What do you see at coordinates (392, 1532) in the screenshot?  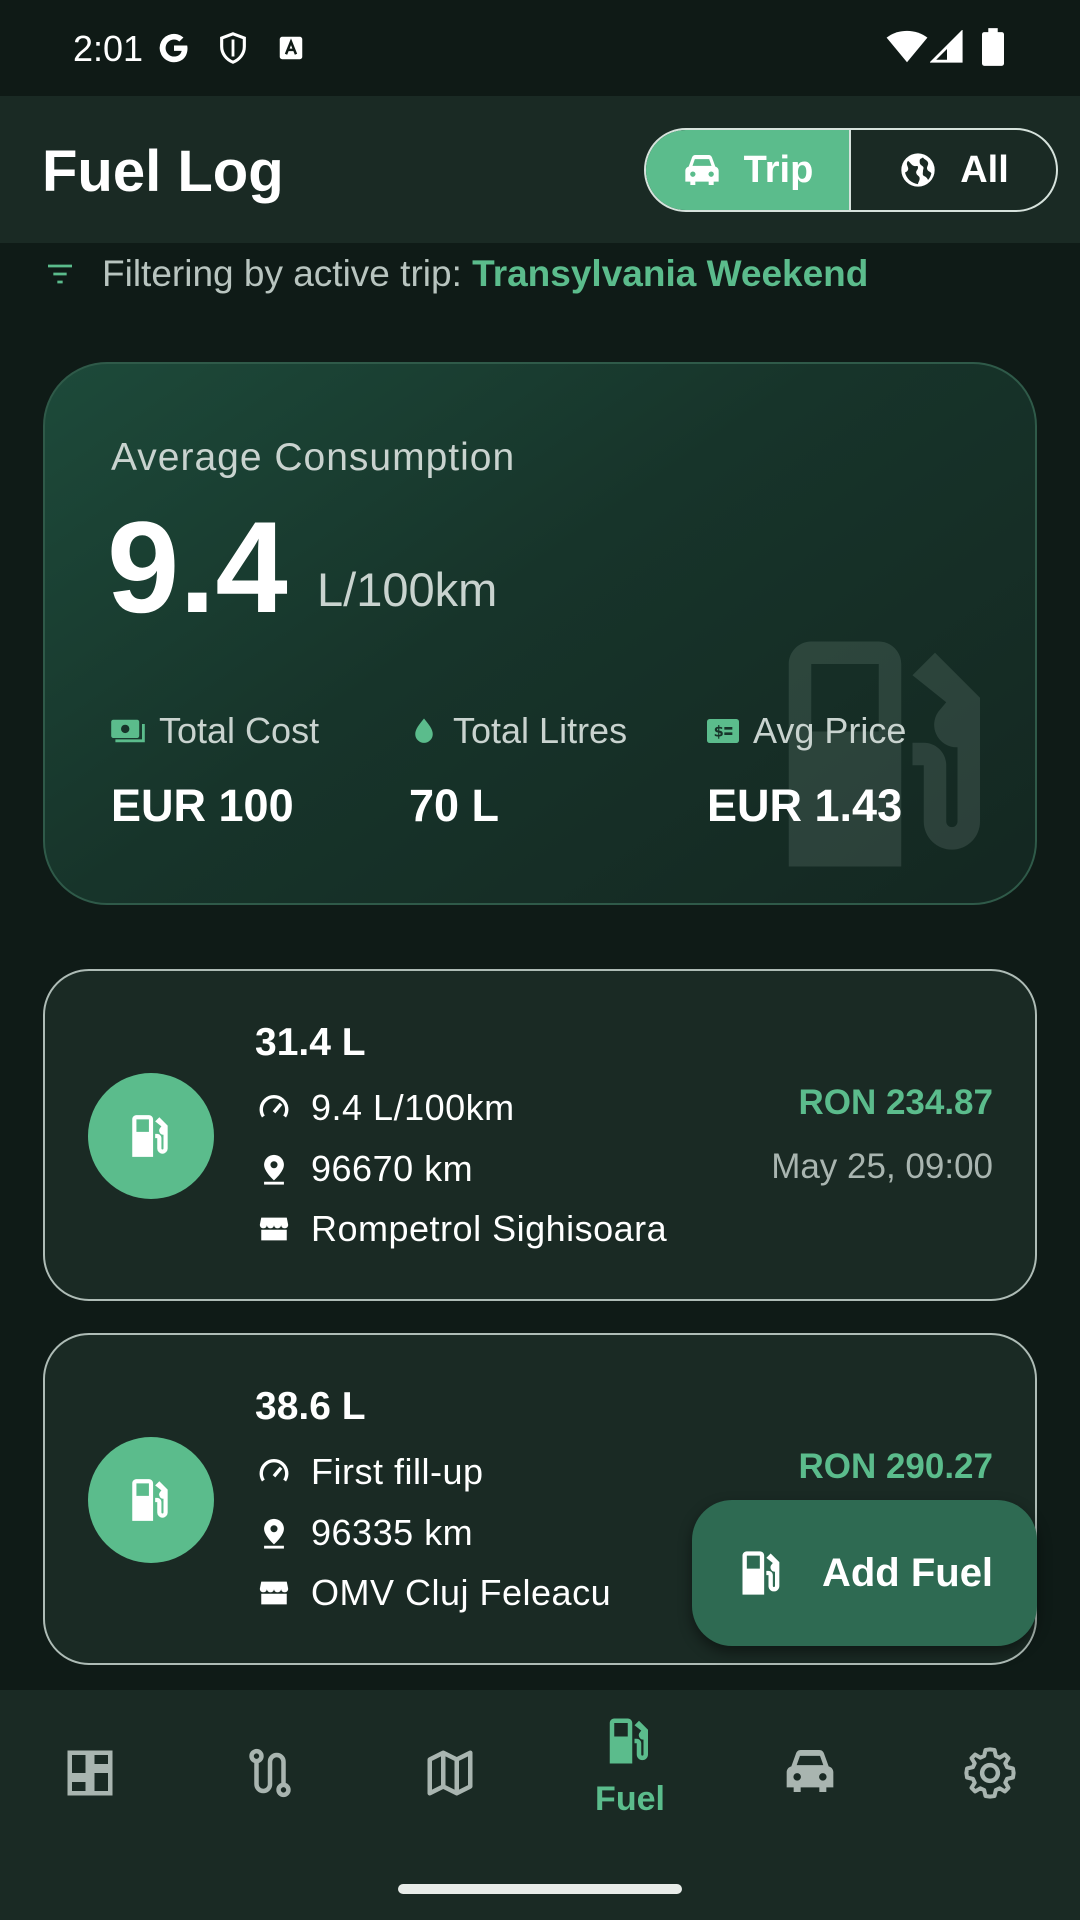 I see `entry-odometer-text: 96335 km` at bounding box center [392, 1532].